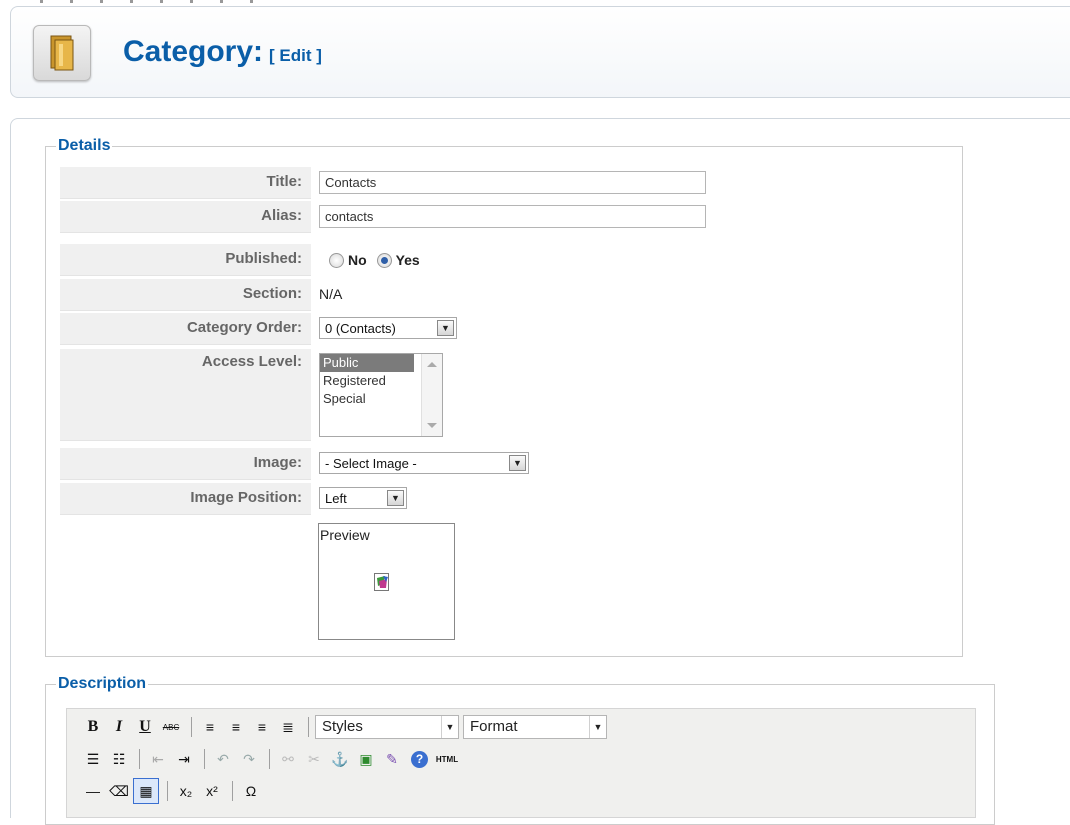 The height and width of the screenshot is (825, 1070). I want to click on listbox-scrollbar, so click(431, 395).